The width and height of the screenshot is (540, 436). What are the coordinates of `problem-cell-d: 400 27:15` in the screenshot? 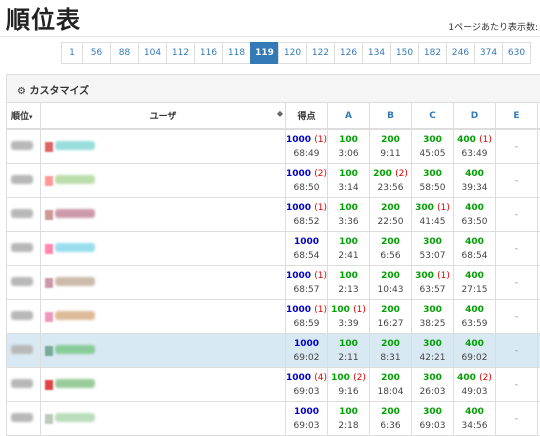 It's located at (475, 283).